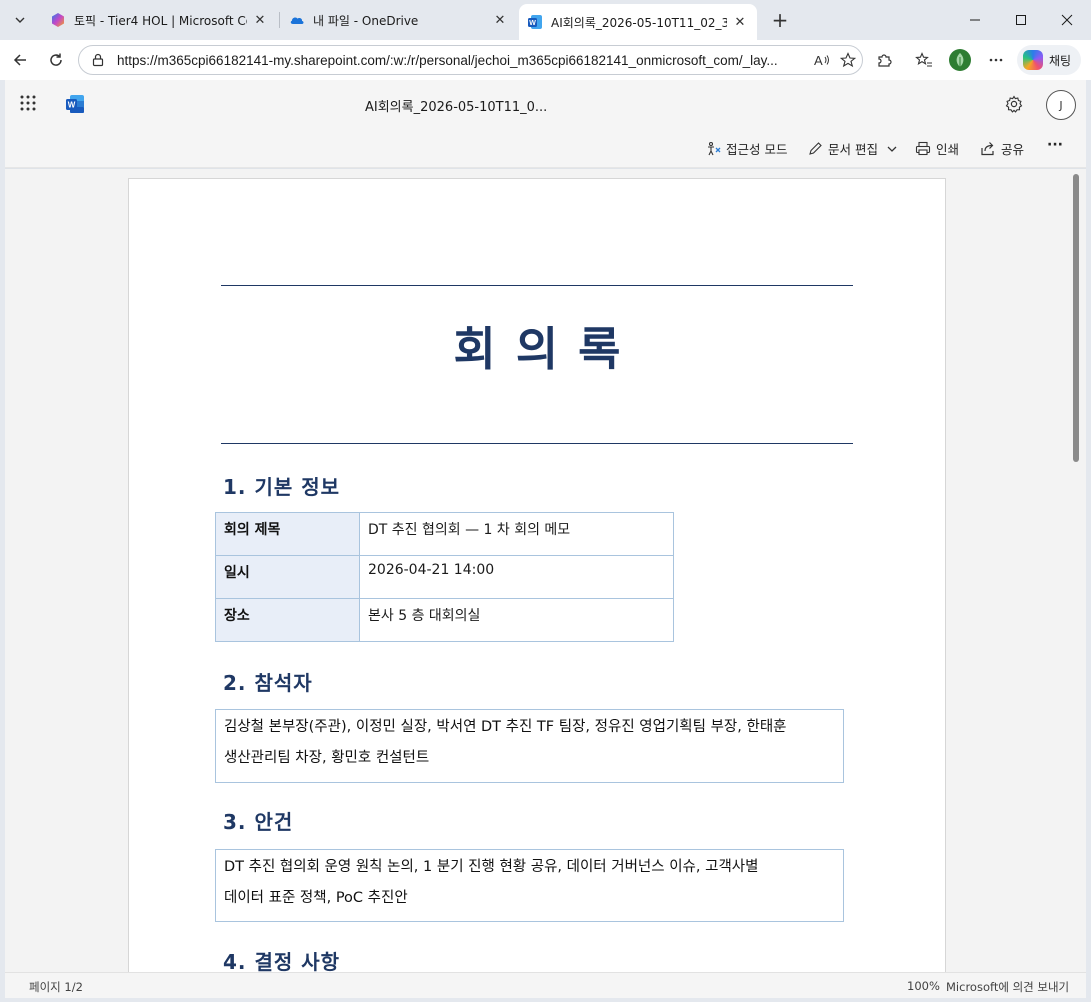  I want to click on table-row: 회의 제목 DT 추진 협의회 — 1 차 회의 메모, so click(444, 534).